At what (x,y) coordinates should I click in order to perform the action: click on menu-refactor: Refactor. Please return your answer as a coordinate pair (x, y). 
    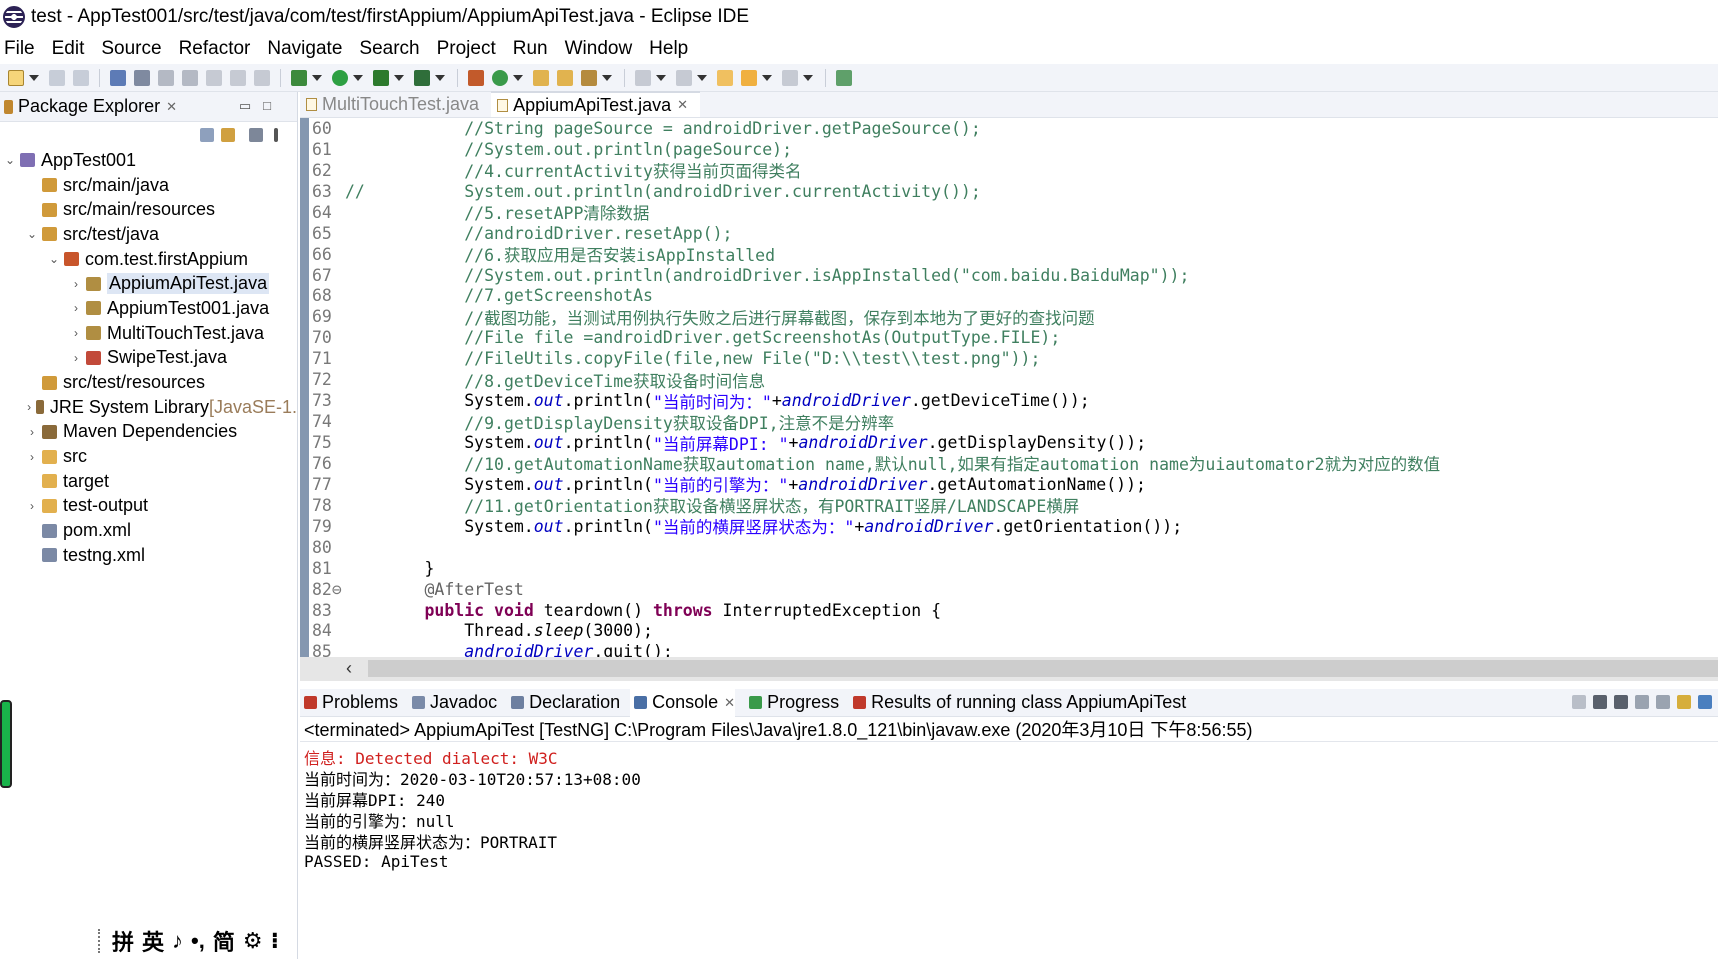
    Looking at the image, I should click on (217, 49).